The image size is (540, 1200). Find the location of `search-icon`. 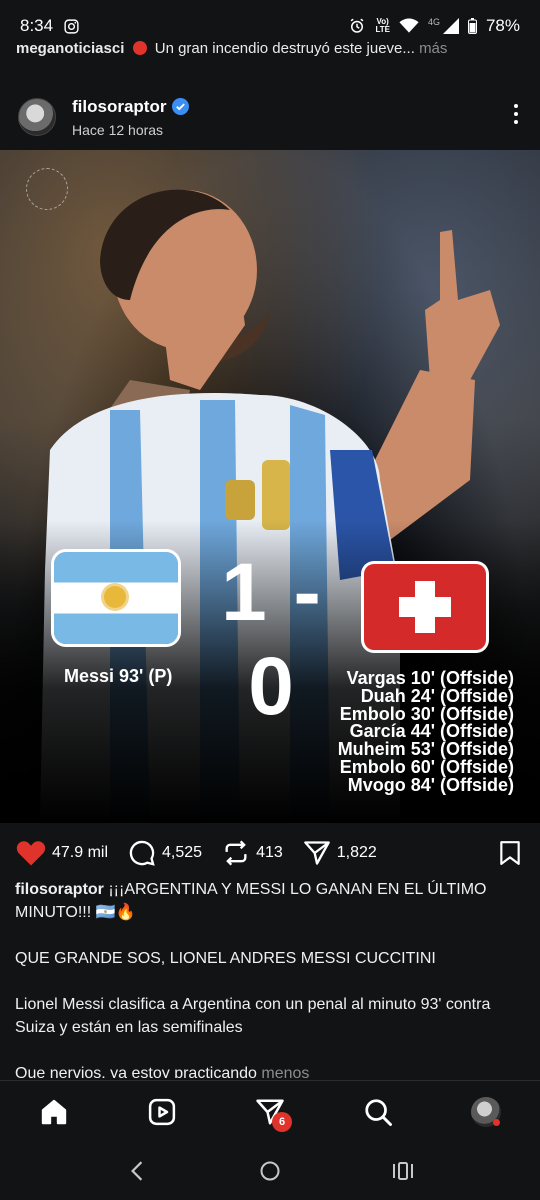

search-icon is located at coordinates (378, 1112).